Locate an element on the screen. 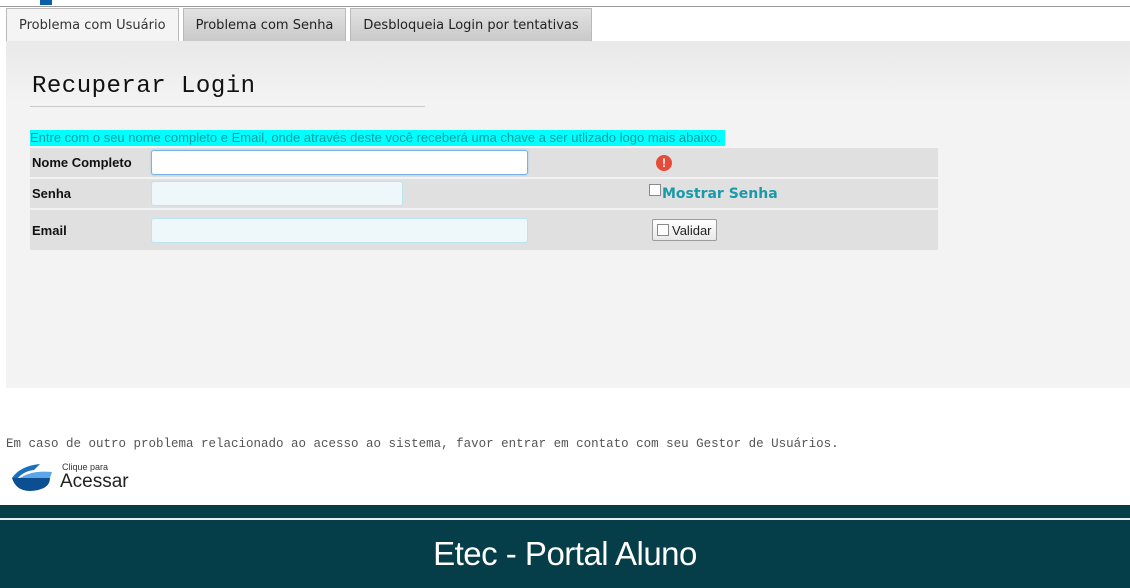  email-cell is located at coordinates (397, 230).